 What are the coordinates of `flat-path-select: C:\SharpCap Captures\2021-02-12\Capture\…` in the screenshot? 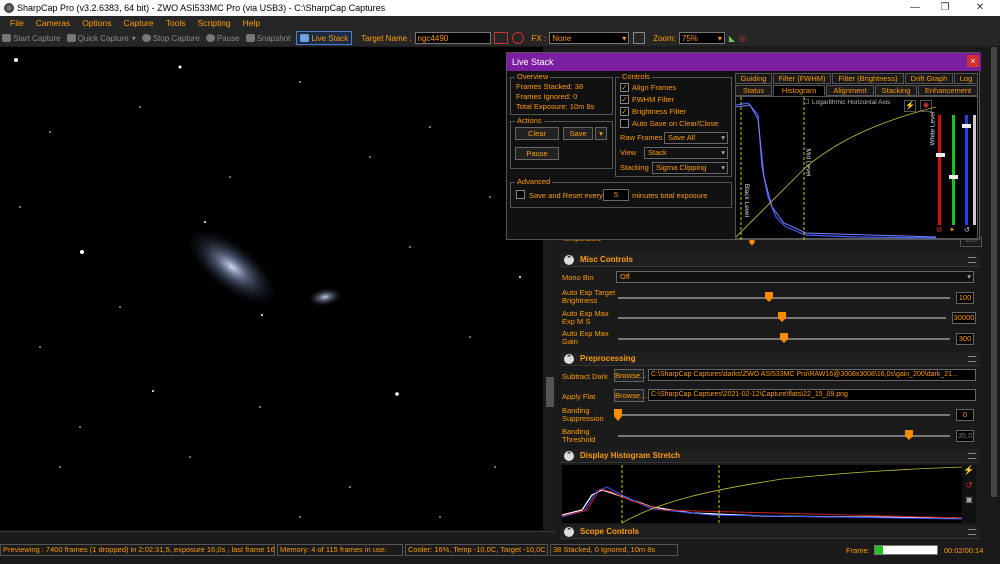 It's located at (812, 395).